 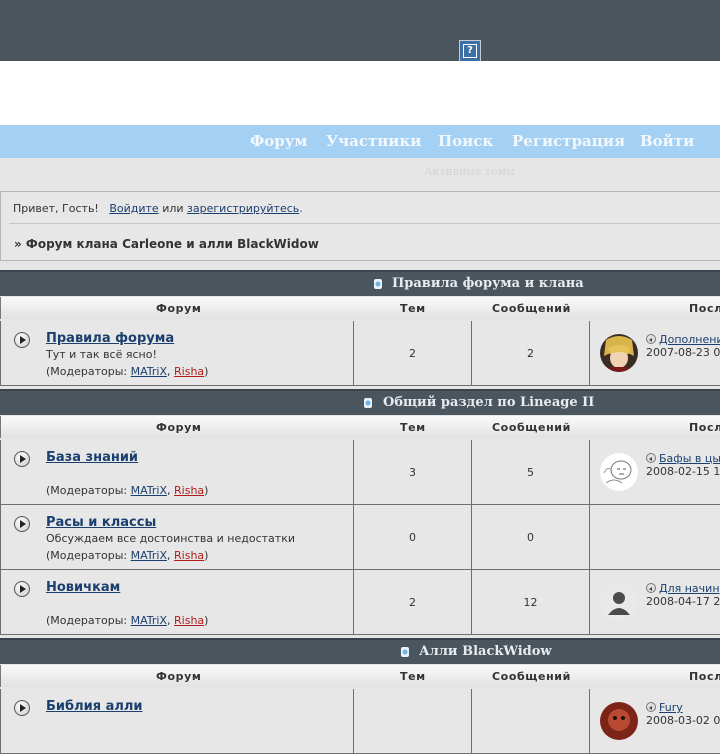 I want to click on forum-link: Правила форума, so click(x=110, y=338).